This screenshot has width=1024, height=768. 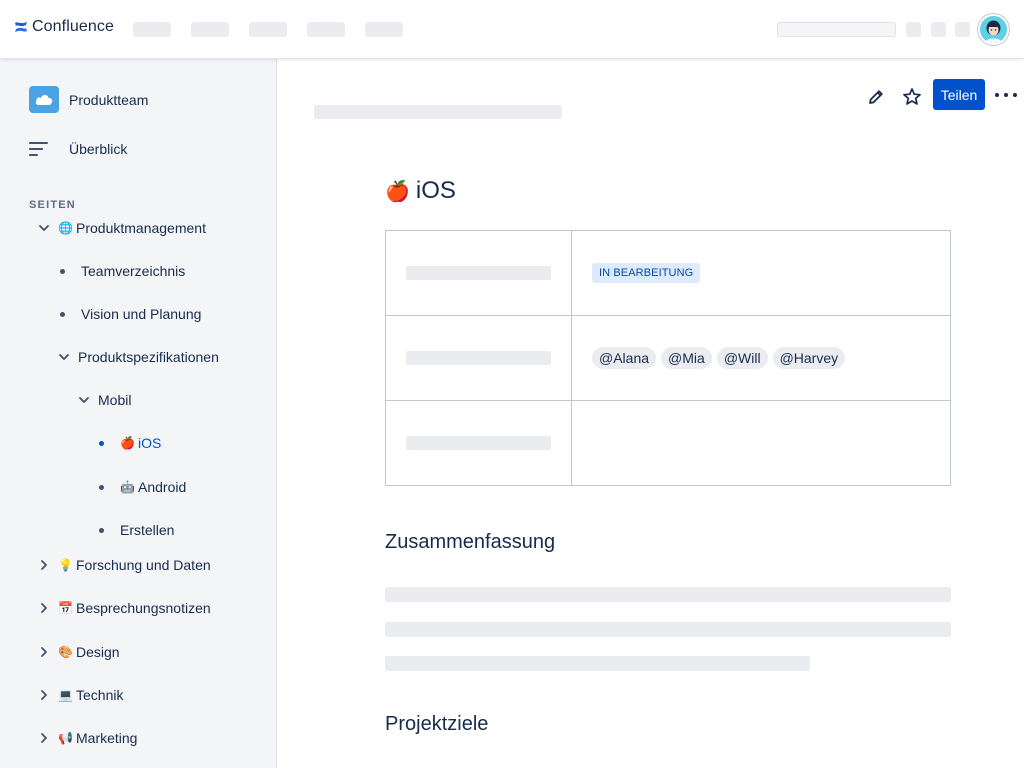 I want to click on page-emoji-icon: 💡, so click(x=65, y=565).